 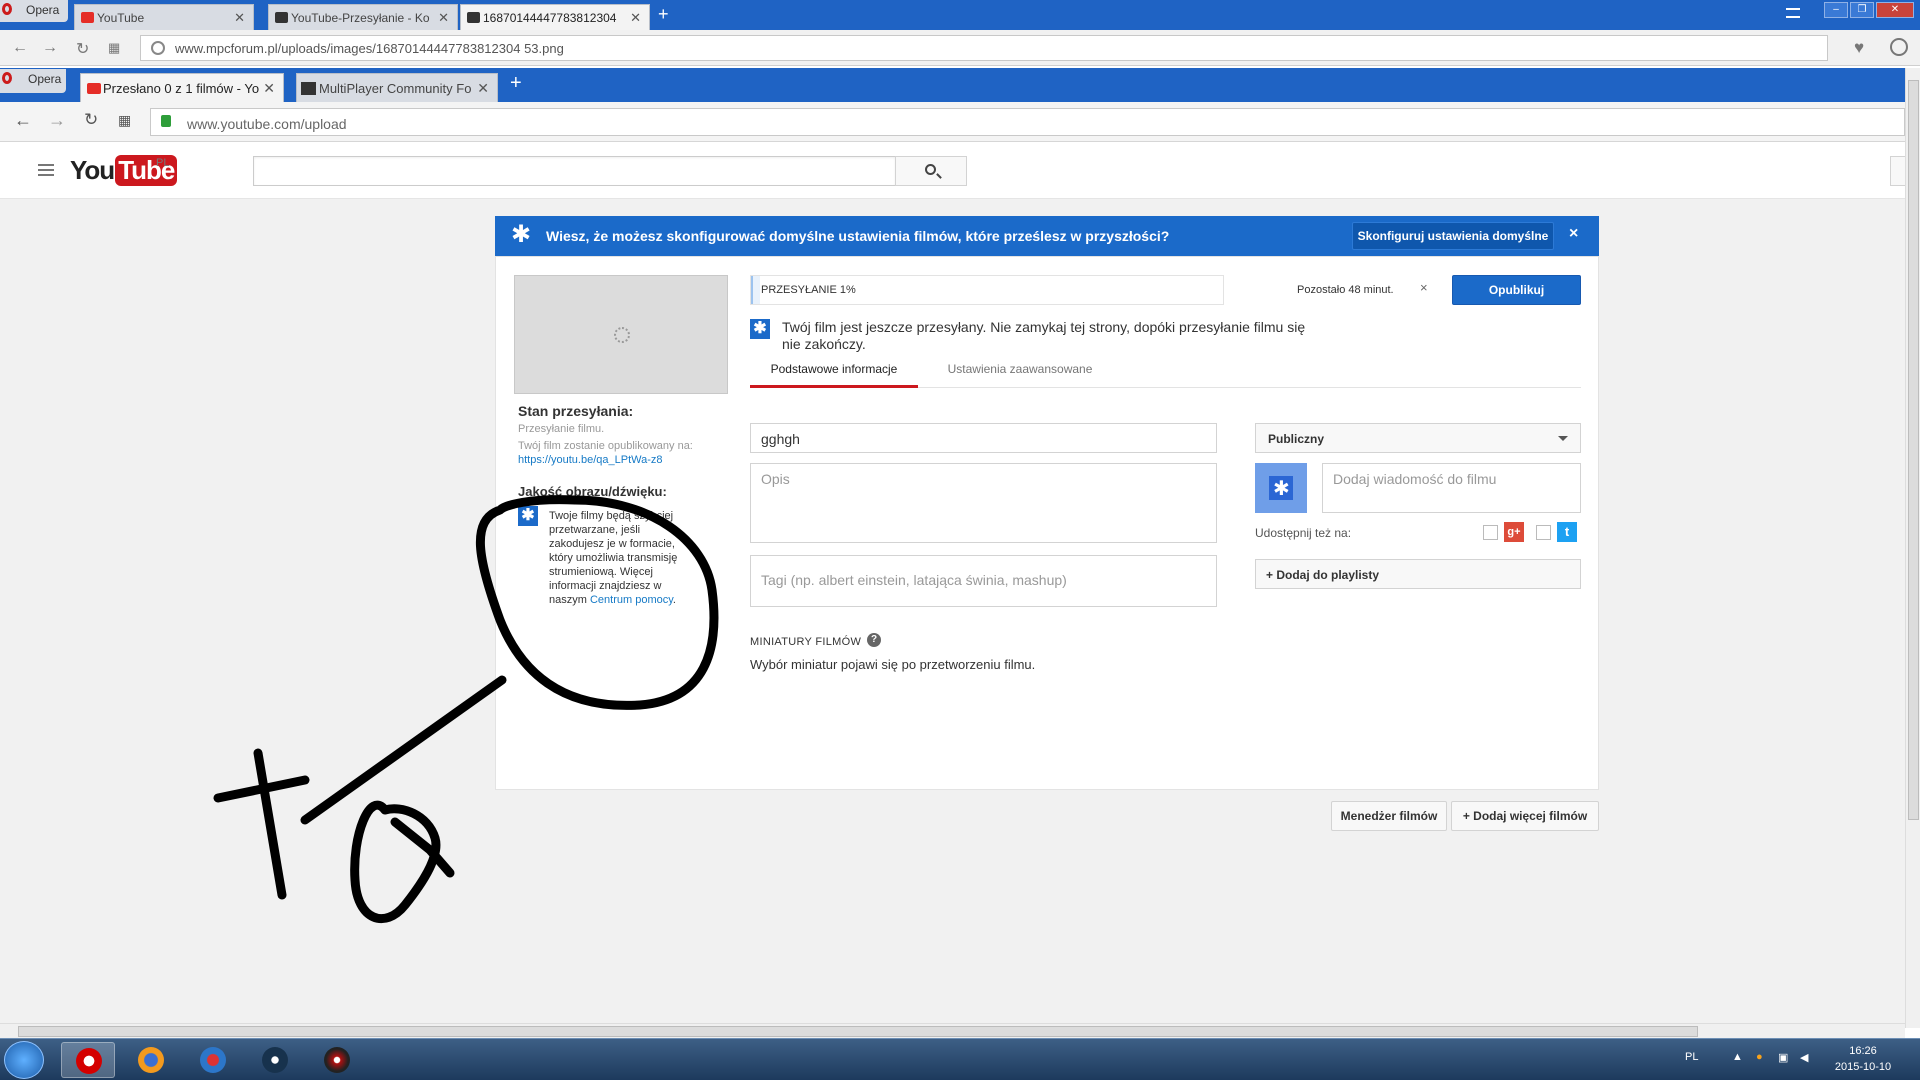 What do you see at coordinates (605, 446) in the screenshot?
I see `publish-url-label: Twój film zostanie opublikowany na:` at bounding box center [605, 446].